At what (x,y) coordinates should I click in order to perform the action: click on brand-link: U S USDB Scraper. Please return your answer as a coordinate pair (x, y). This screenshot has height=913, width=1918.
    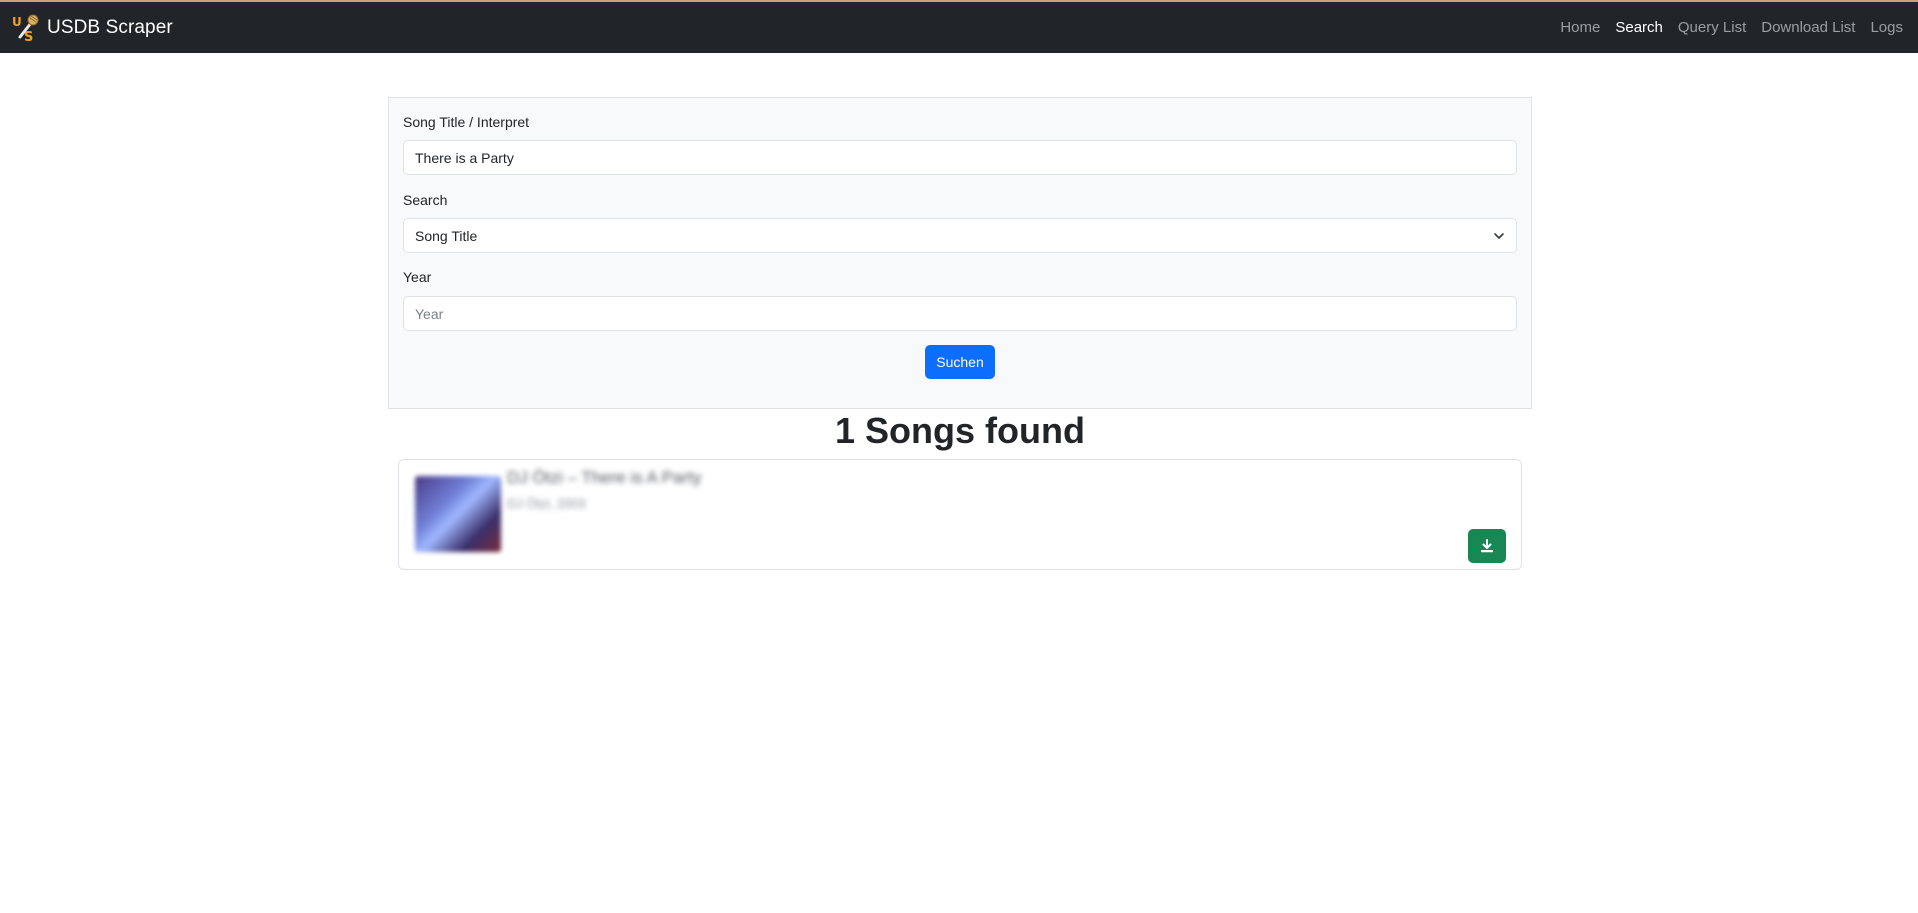
    Looking at the image, I should click on (92, 28).